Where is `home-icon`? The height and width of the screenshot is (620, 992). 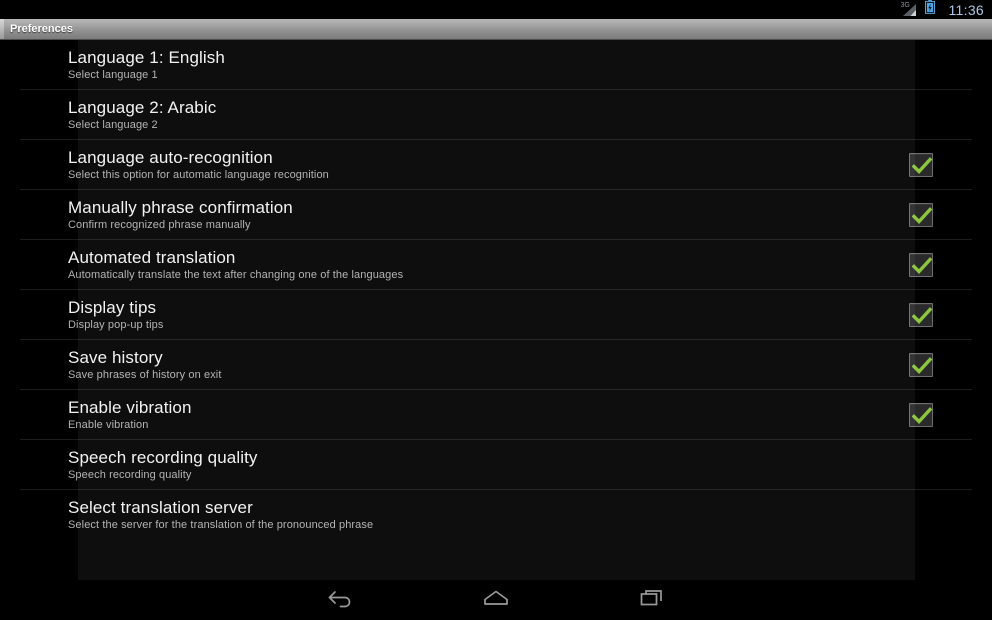
home-icon is located at coordinates (496, 600).